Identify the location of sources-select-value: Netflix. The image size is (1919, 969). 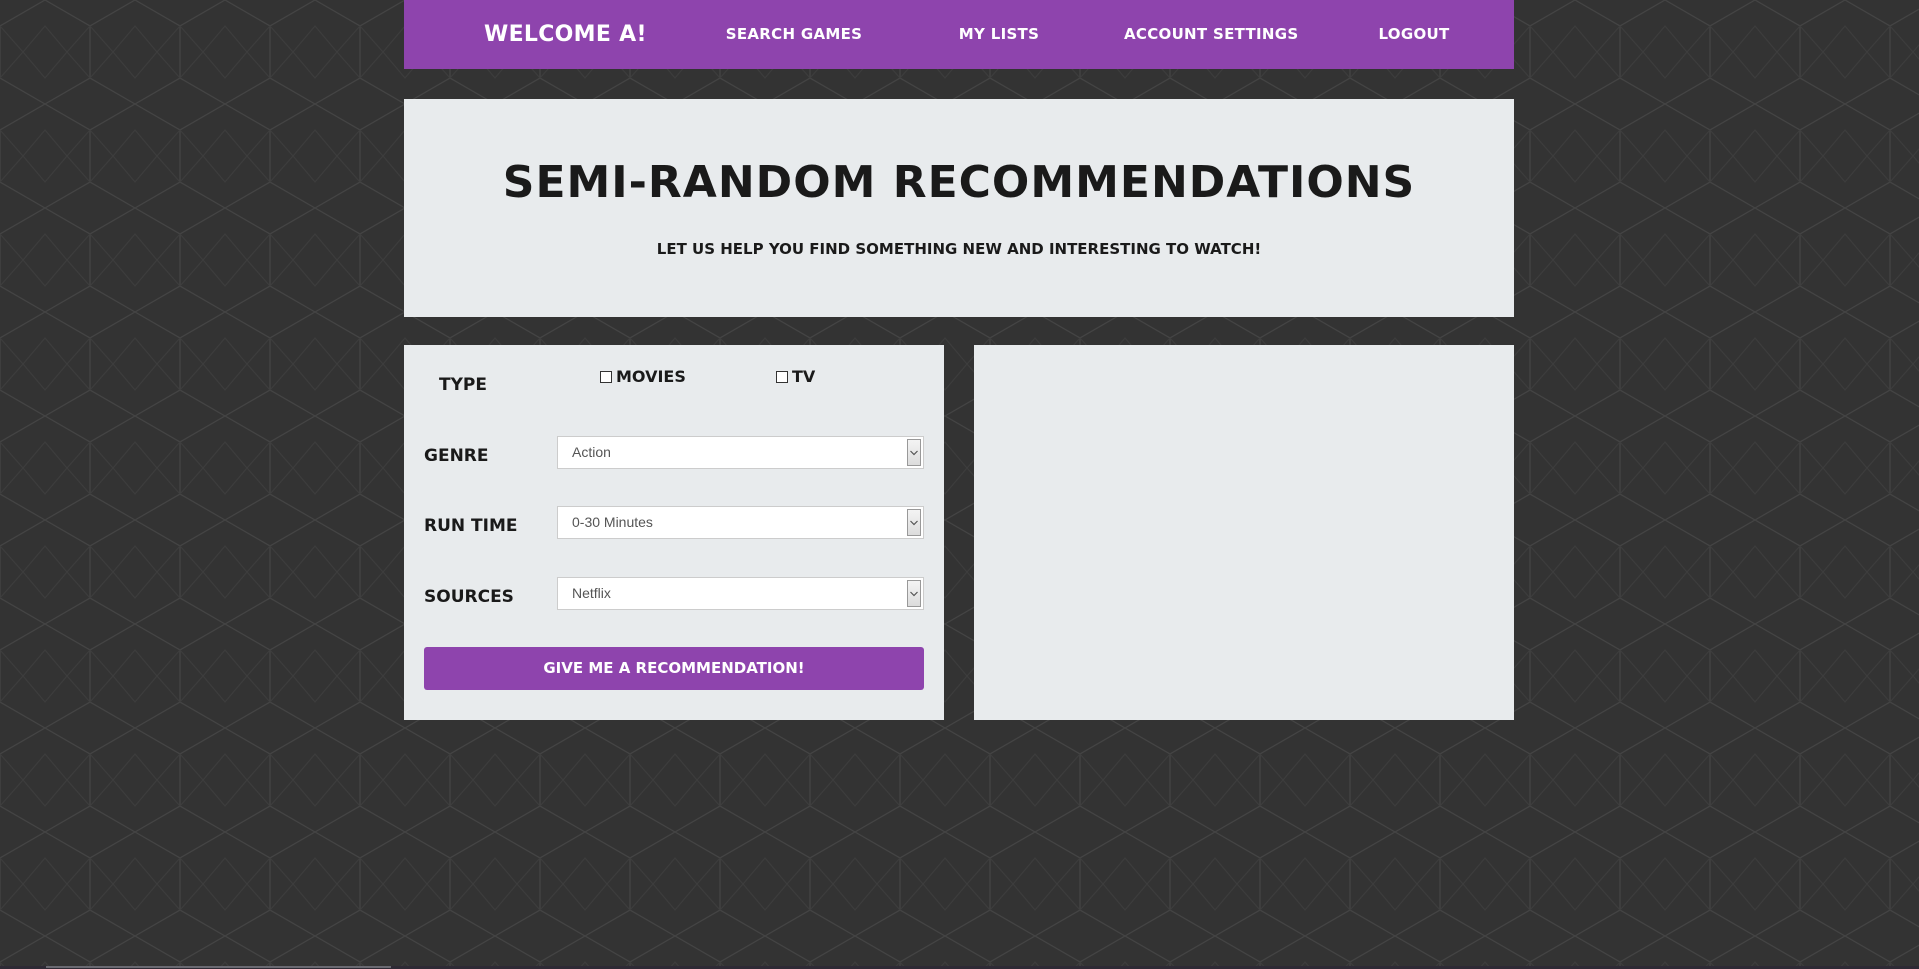
(591, 593).